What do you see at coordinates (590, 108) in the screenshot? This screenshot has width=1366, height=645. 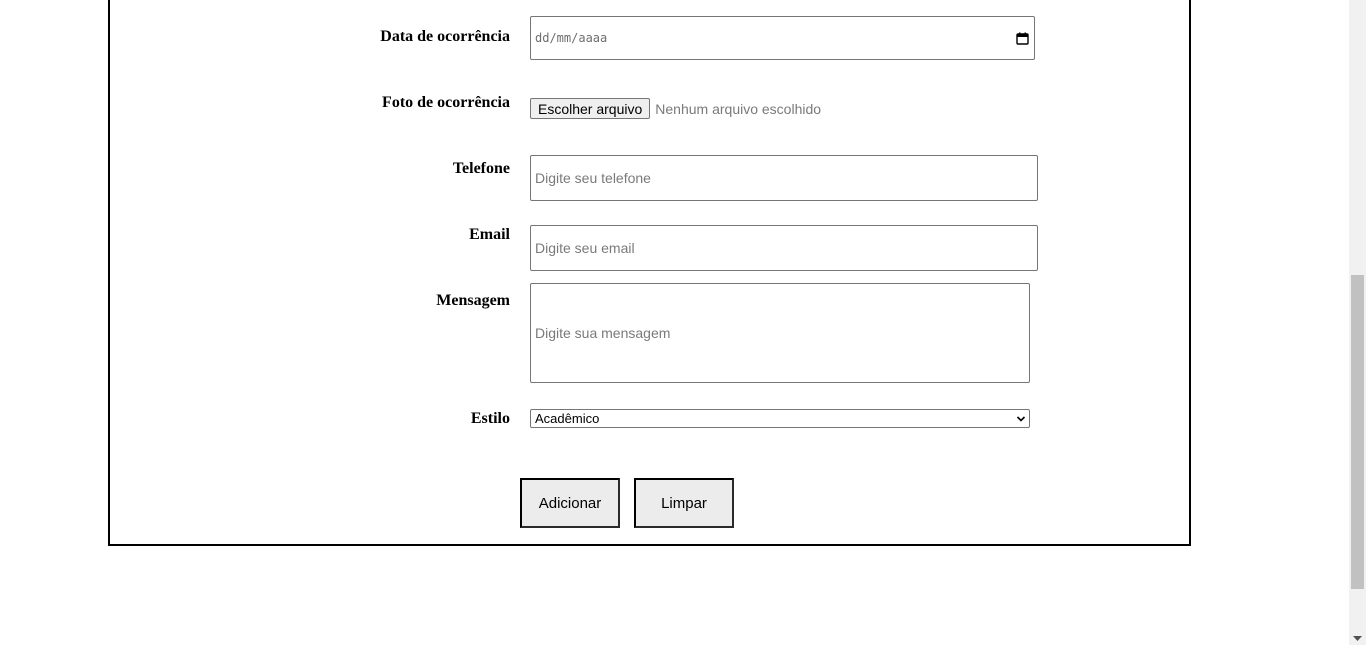 I see `choose-file-button: Escolher arquivo` at bounding box center [590, 108].